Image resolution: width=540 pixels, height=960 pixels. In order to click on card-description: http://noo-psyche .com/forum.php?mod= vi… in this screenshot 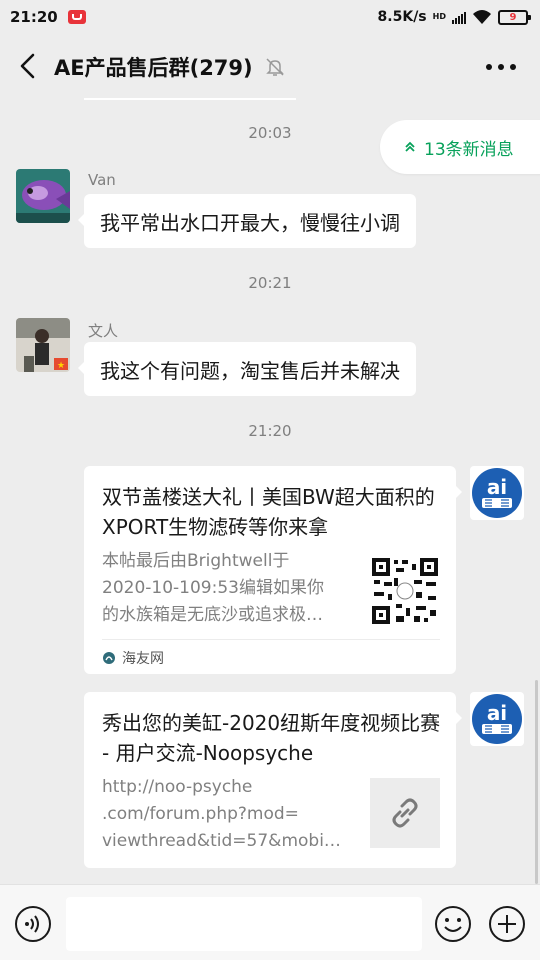, I will do `click(230, 814)`.